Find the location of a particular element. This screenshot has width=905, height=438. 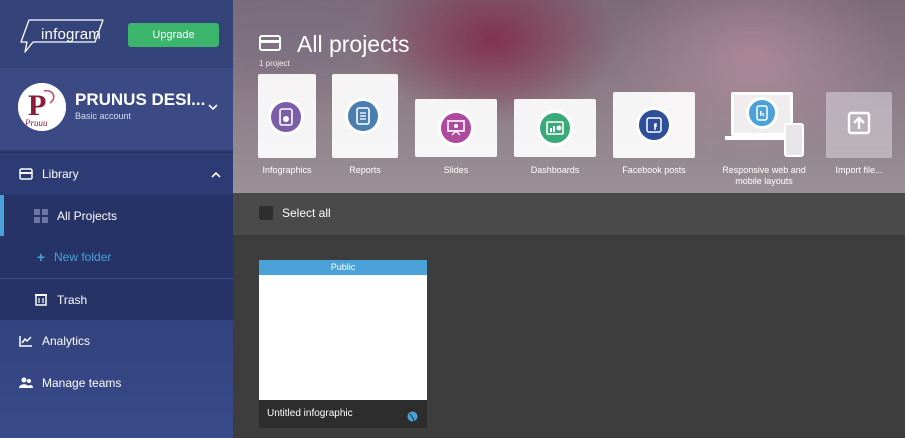

select-all-checkbox is located at coordinates (266, 213).